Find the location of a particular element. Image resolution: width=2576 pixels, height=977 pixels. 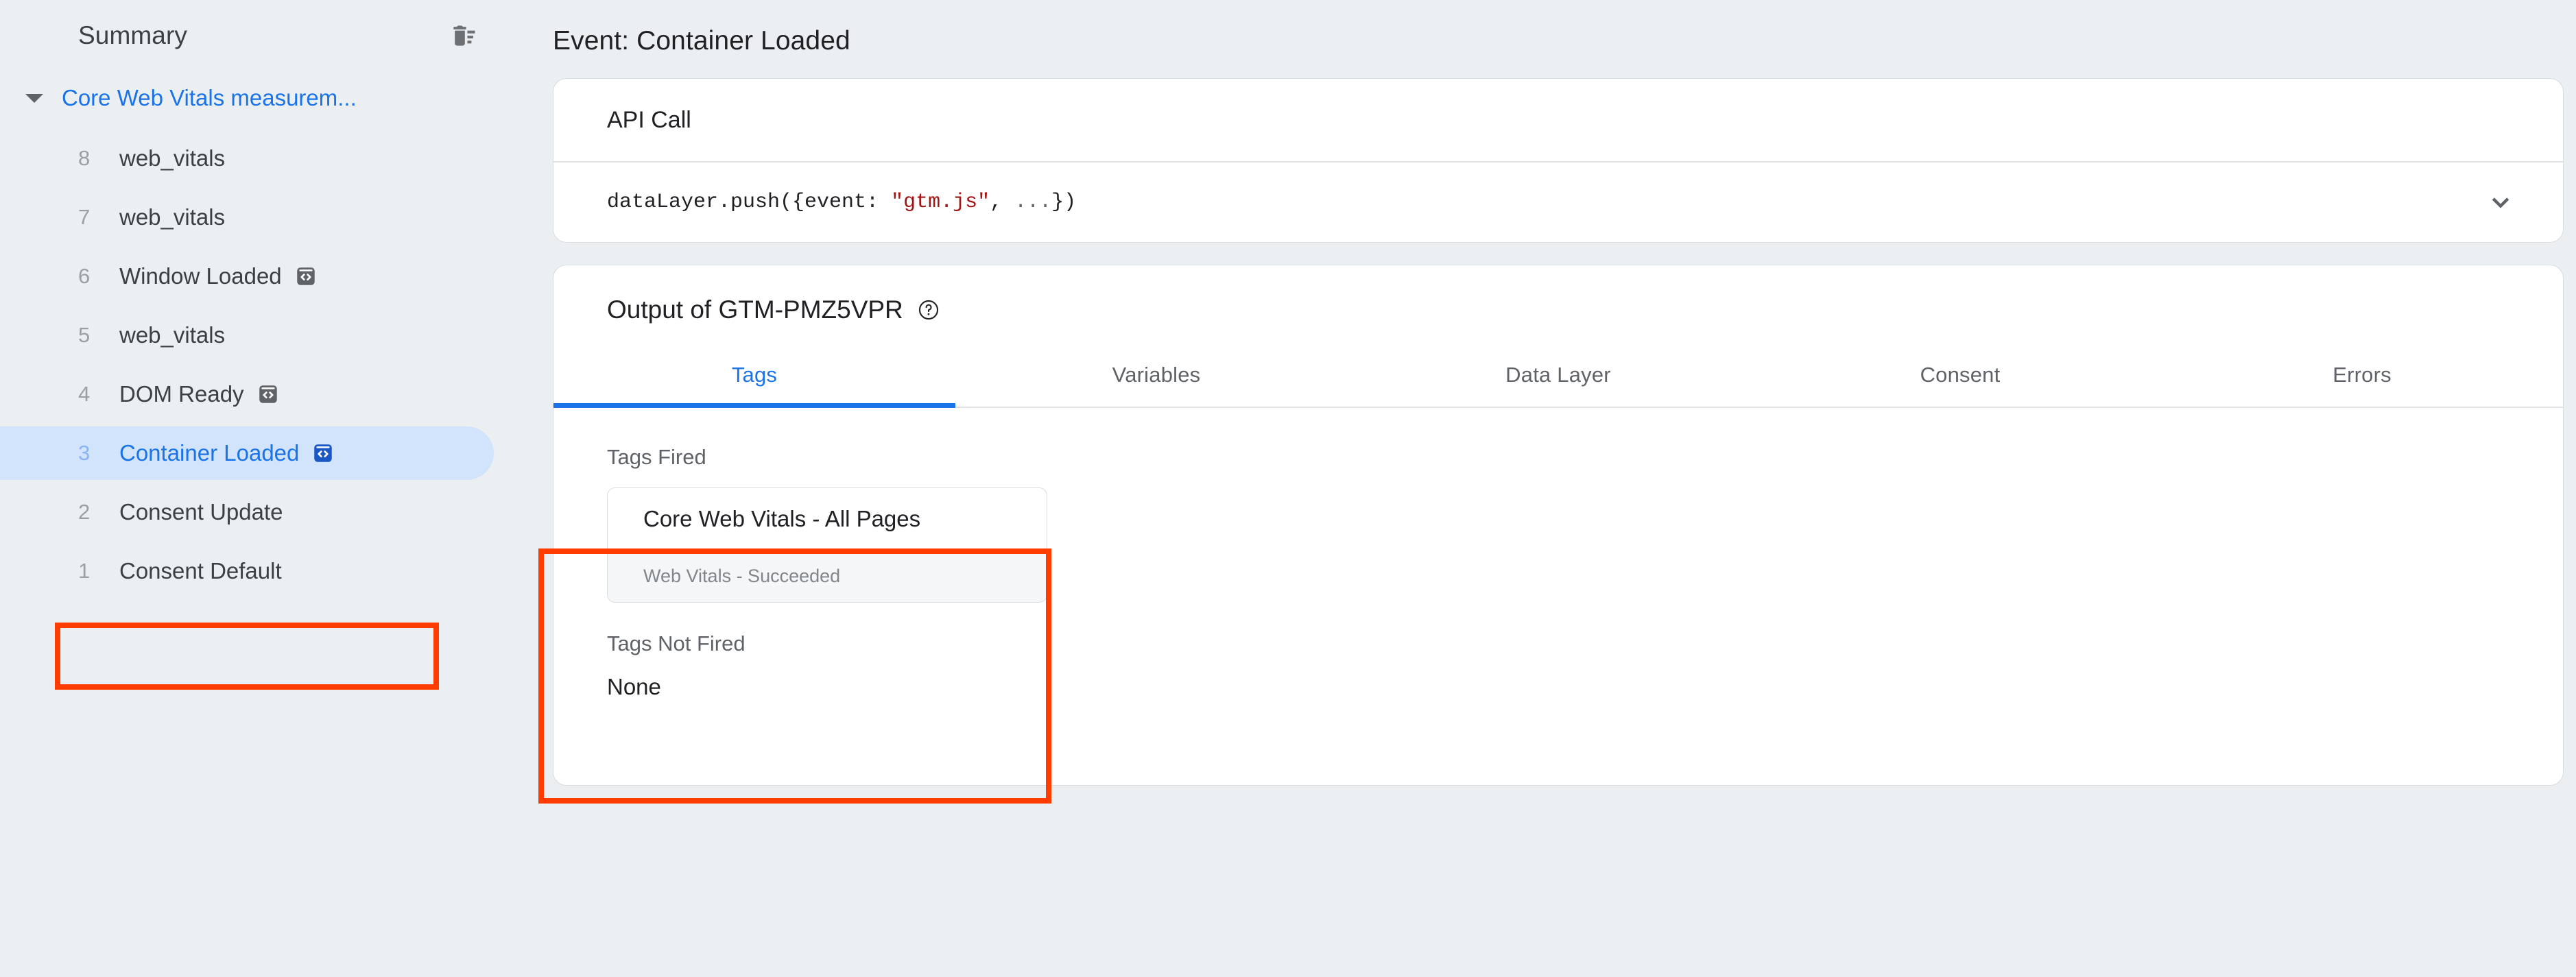

tags-not-fired-label: Tags Not Fired is located at coordinates (676, 643).